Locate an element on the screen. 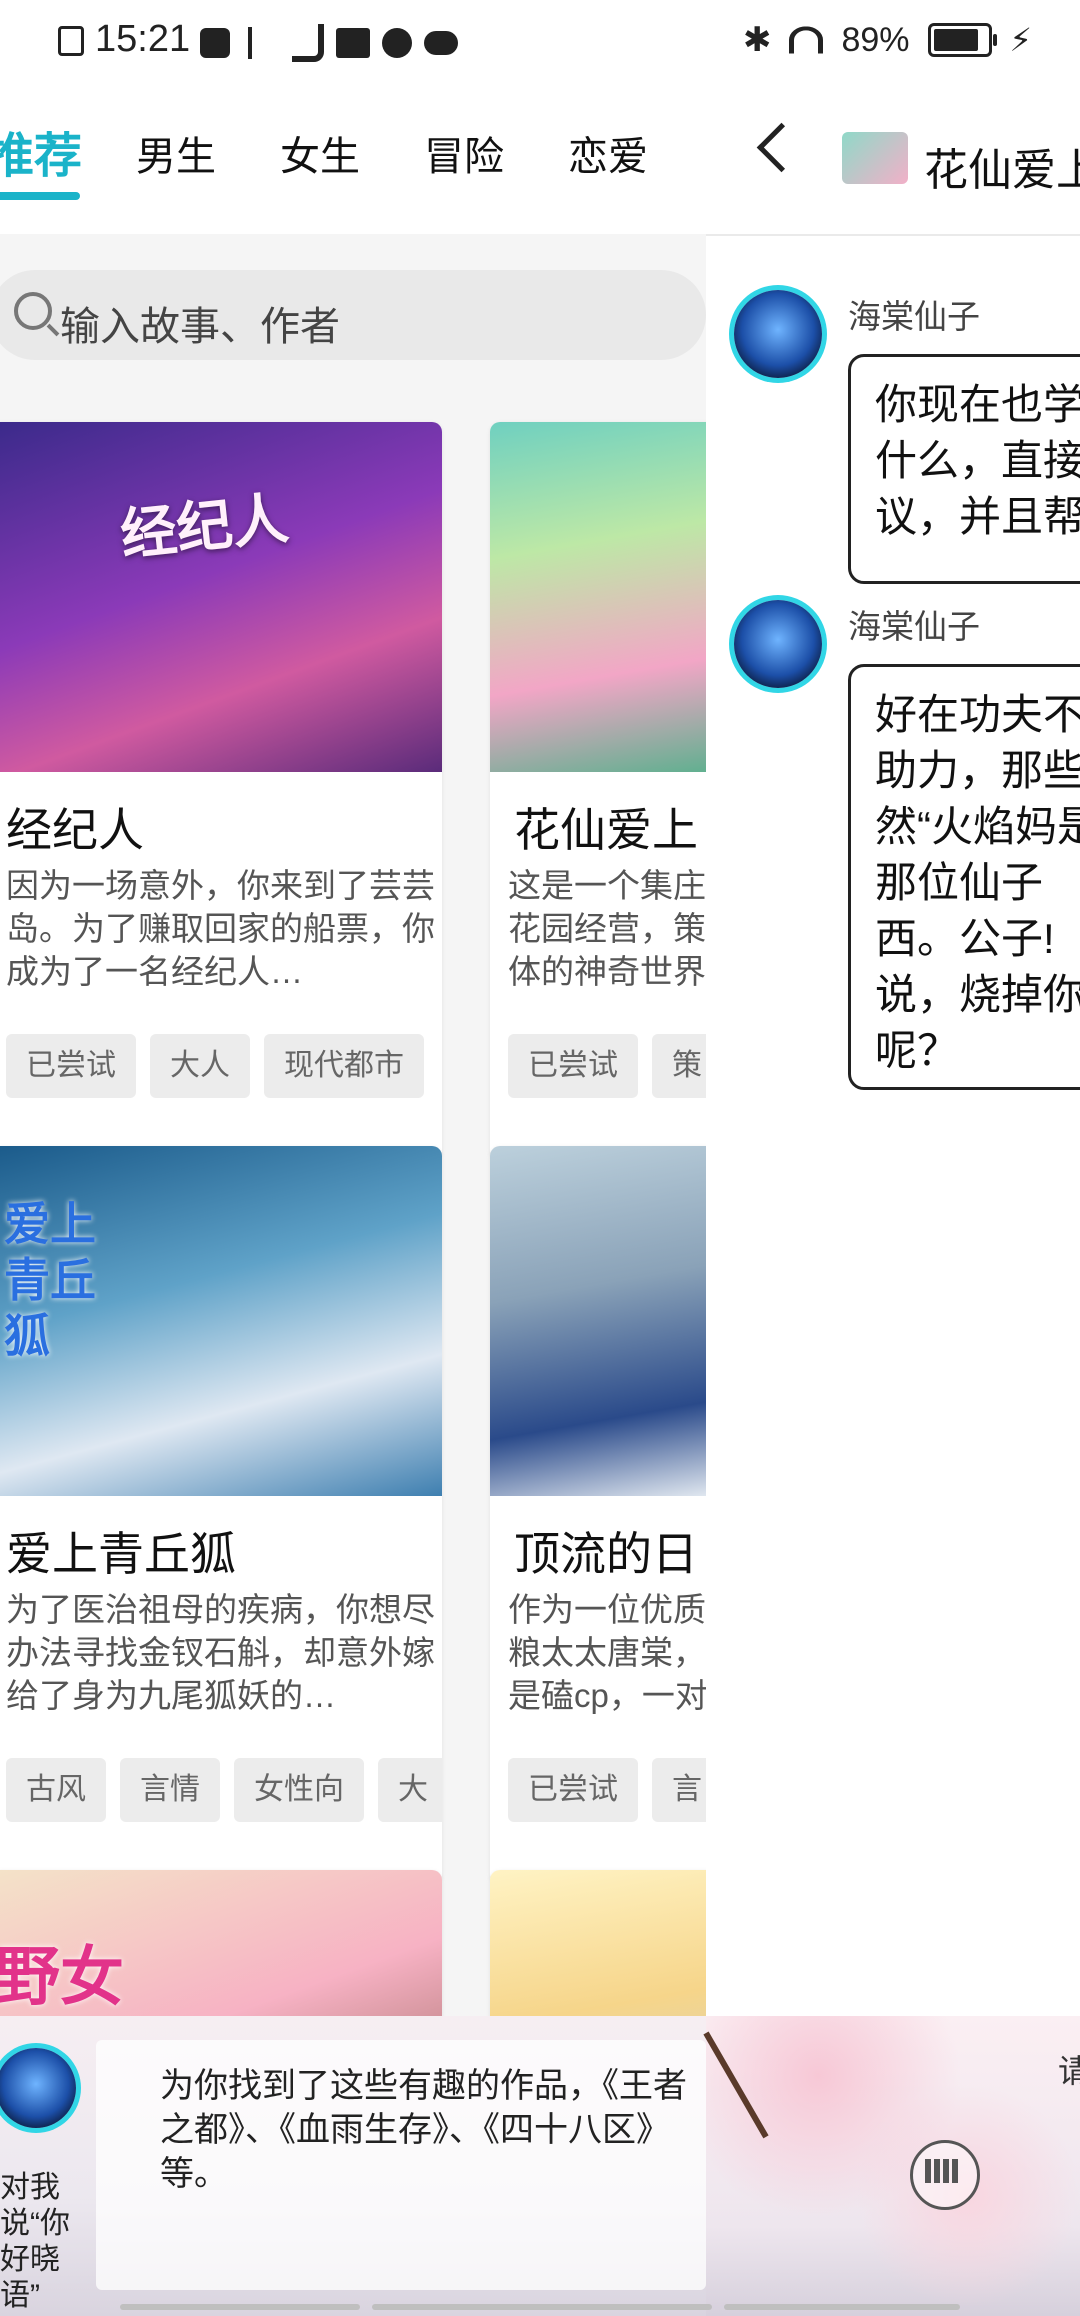 The height and width of the screenshot is (2316, 1080). wifi-icon is located at coordinates (806, 40).